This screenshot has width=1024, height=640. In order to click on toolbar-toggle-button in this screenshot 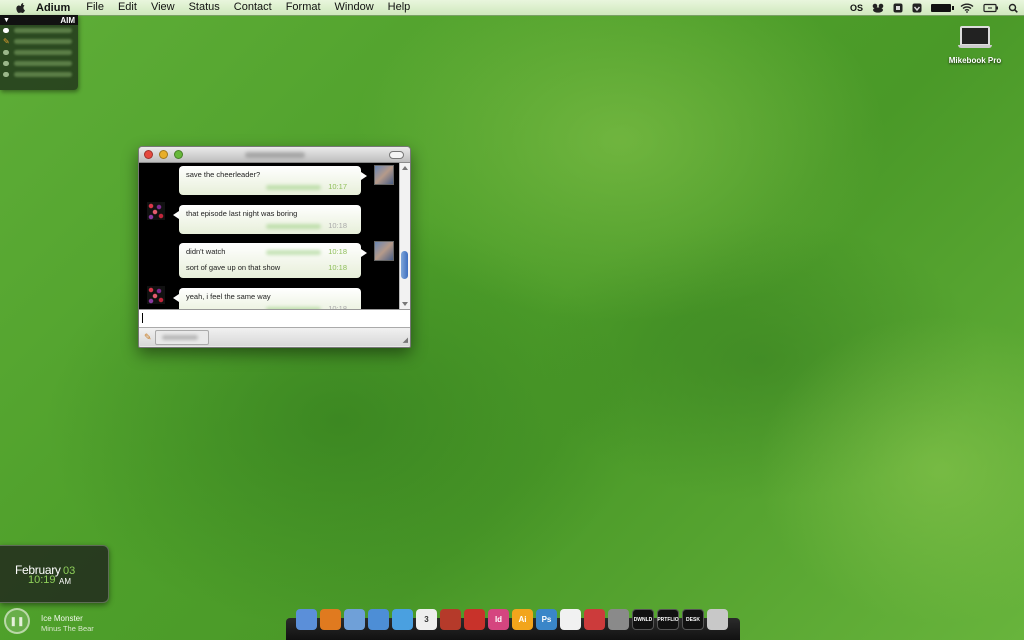, I will do `click(396, 155)`.